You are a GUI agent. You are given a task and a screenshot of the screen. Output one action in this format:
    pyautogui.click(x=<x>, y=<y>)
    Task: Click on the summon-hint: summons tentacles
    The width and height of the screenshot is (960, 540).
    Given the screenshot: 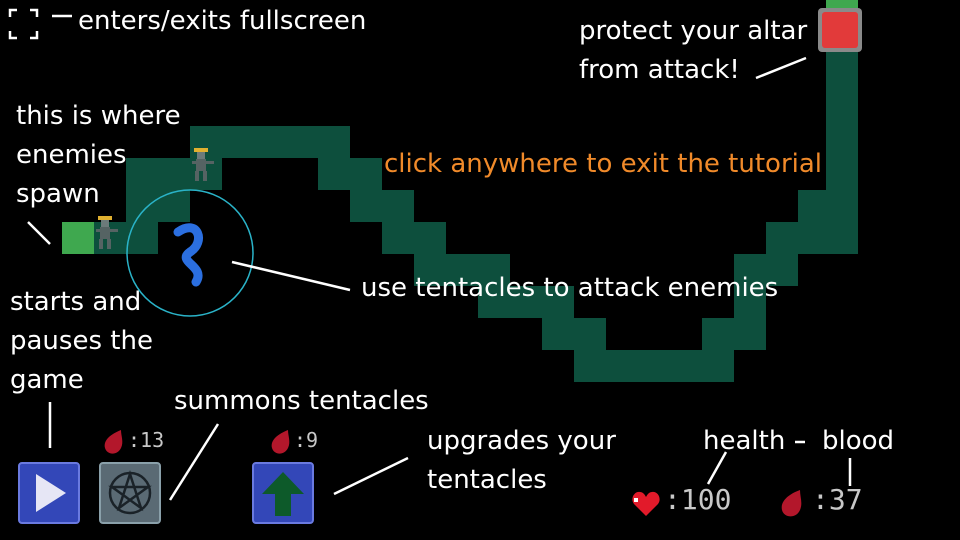 What is the action you would take?
    pyautogui.click(x=301, y=401)
    